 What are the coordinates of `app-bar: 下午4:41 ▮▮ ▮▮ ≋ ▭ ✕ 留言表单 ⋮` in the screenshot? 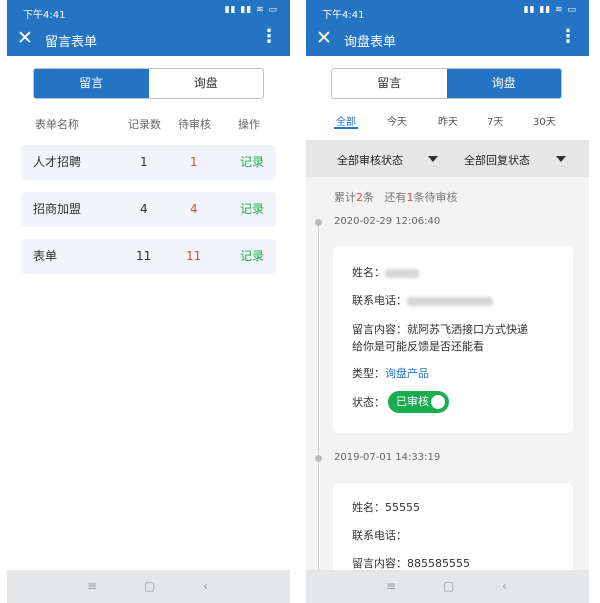 It's located at (148, 28).